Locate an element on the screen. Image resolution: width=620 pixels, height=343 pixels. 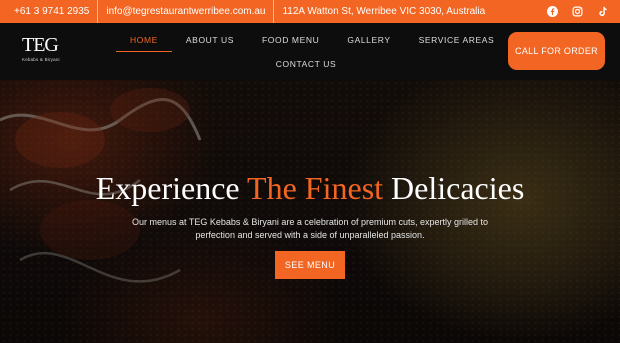
instagram-icon is located at coordinates (577, 11).